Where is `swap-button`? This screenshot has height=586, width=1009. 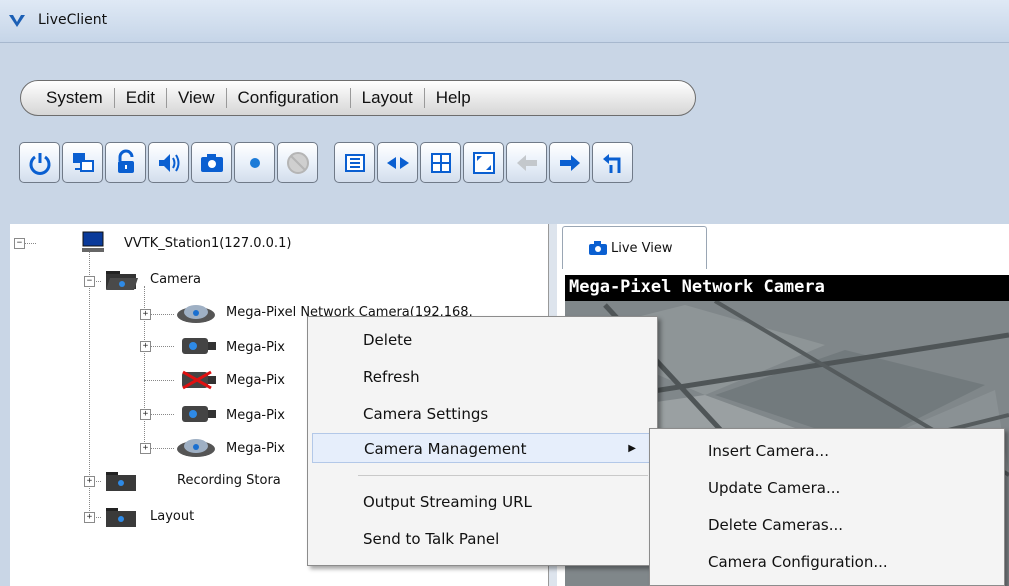
swap-button is located at coordinates (397, 162).